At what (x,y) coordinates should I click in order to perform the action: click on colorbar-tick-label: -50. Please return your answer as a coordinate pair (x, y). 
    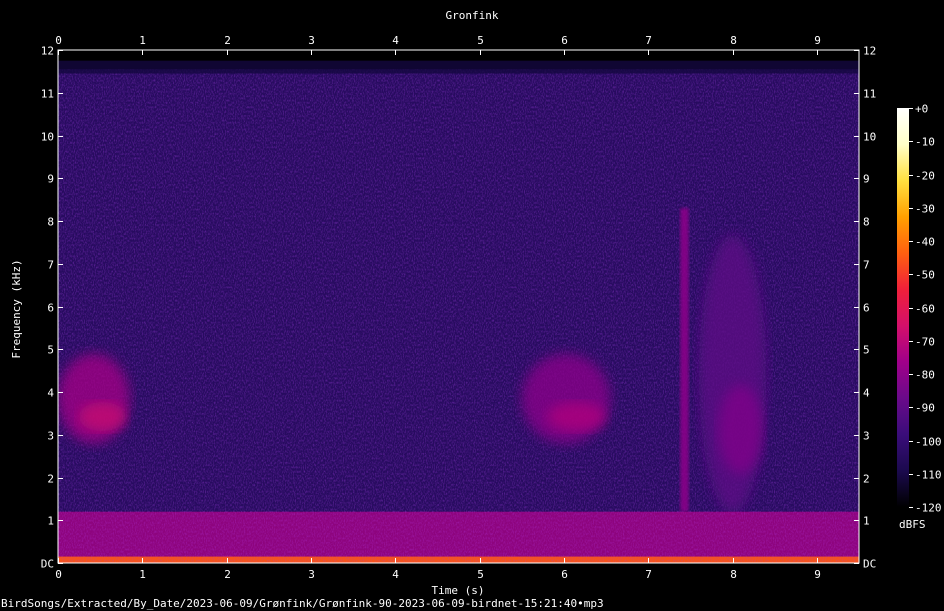
    Looking at the image, I should click on (925, 275).